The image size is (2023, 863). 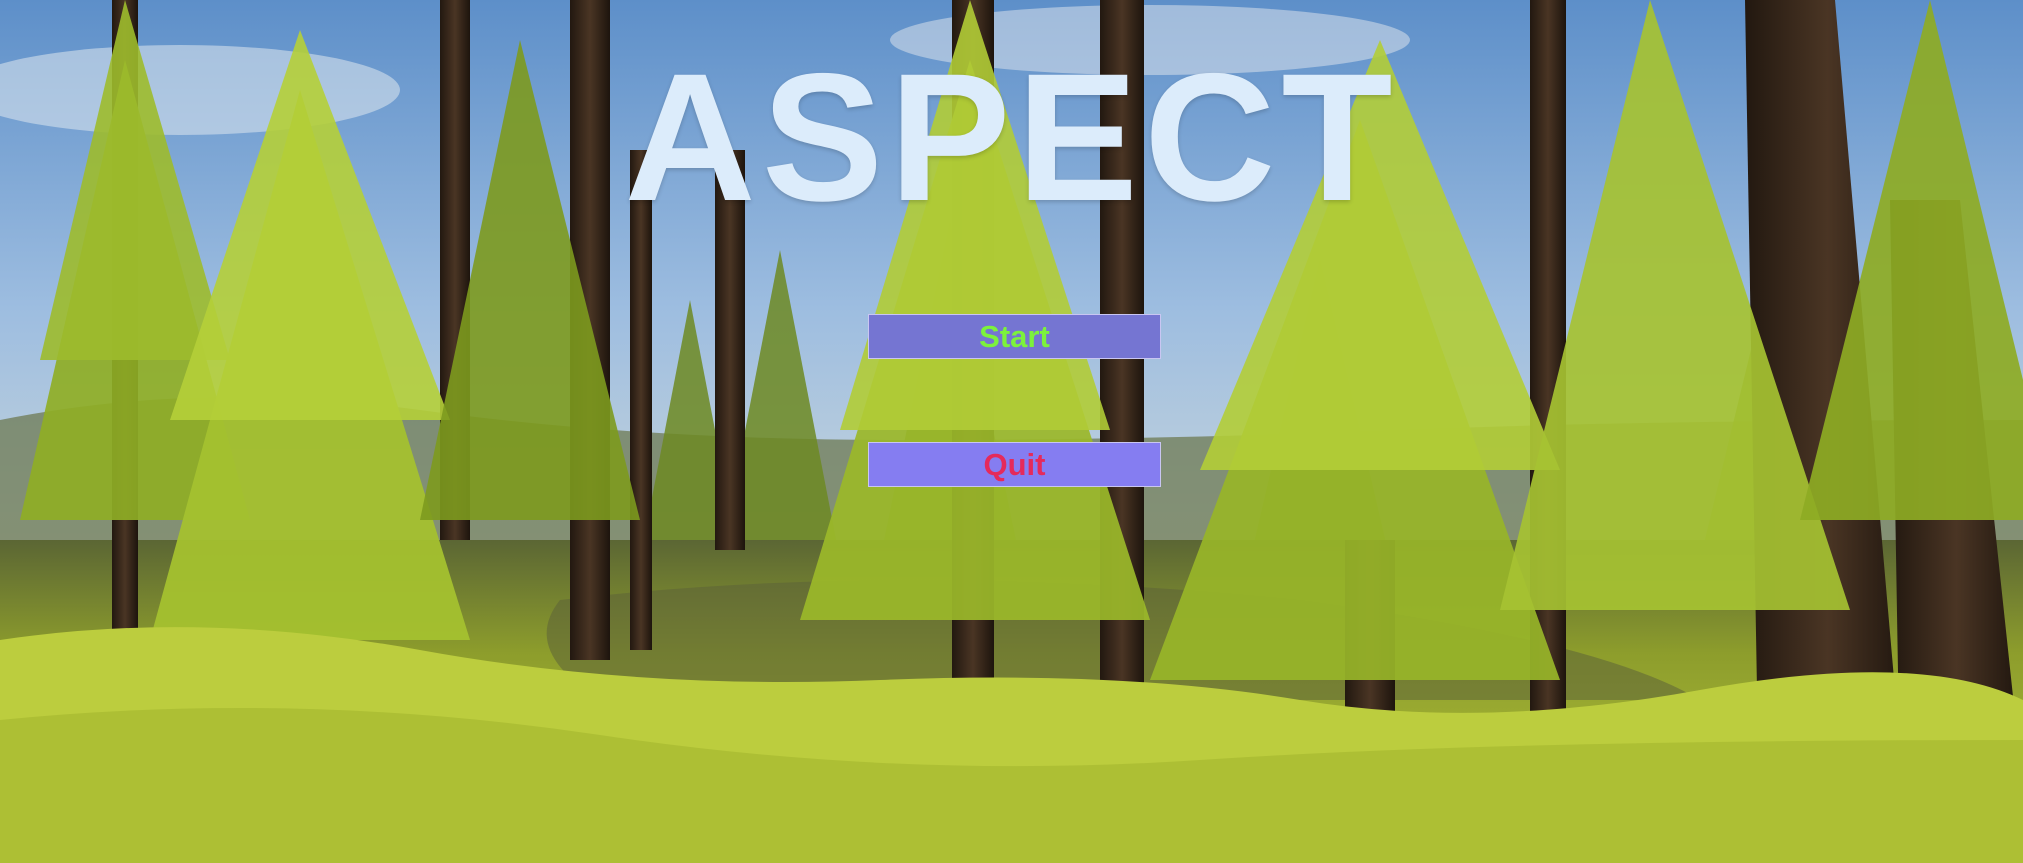 I want to click on start-button: Start, so click(x=1014, y=336).